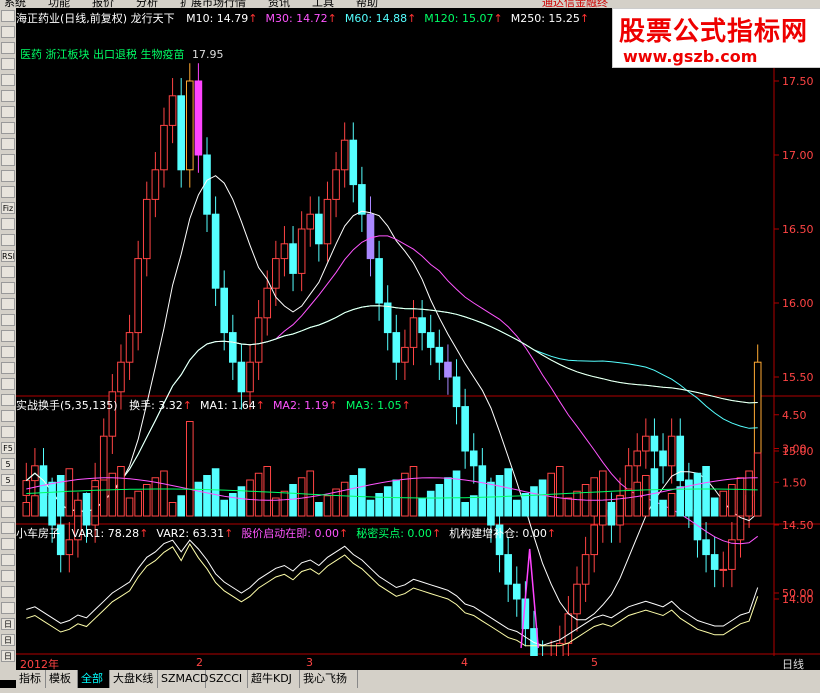 The height and width of the screenshot is (693, 820). What do you see at coordinates (394, 533) in the screenshot?
I see `indicator-value: 秘密买点: 0.00` at bounding box center [394, 533].